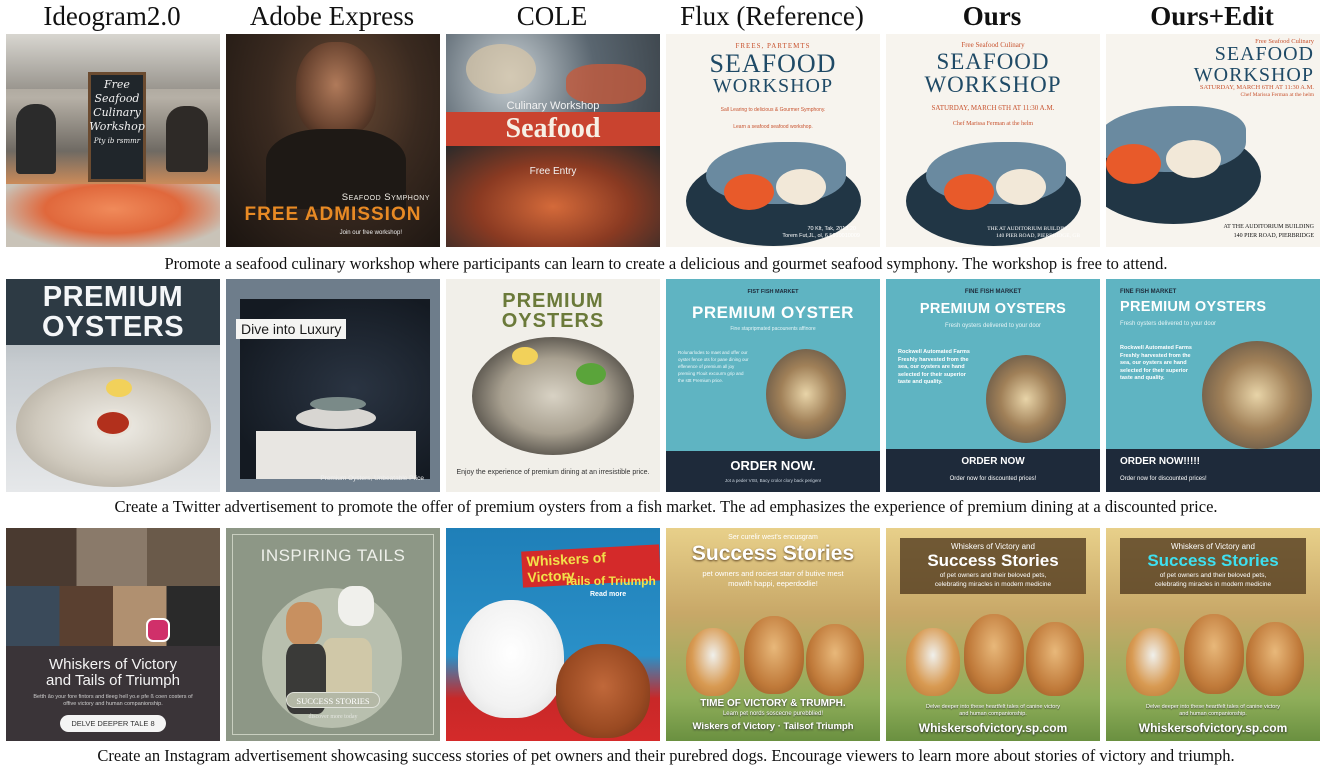 This screenshot has height=773, width=1332. I want to click on flux-dog-top: Ser curelir west's encusgram, so click(773, 537).